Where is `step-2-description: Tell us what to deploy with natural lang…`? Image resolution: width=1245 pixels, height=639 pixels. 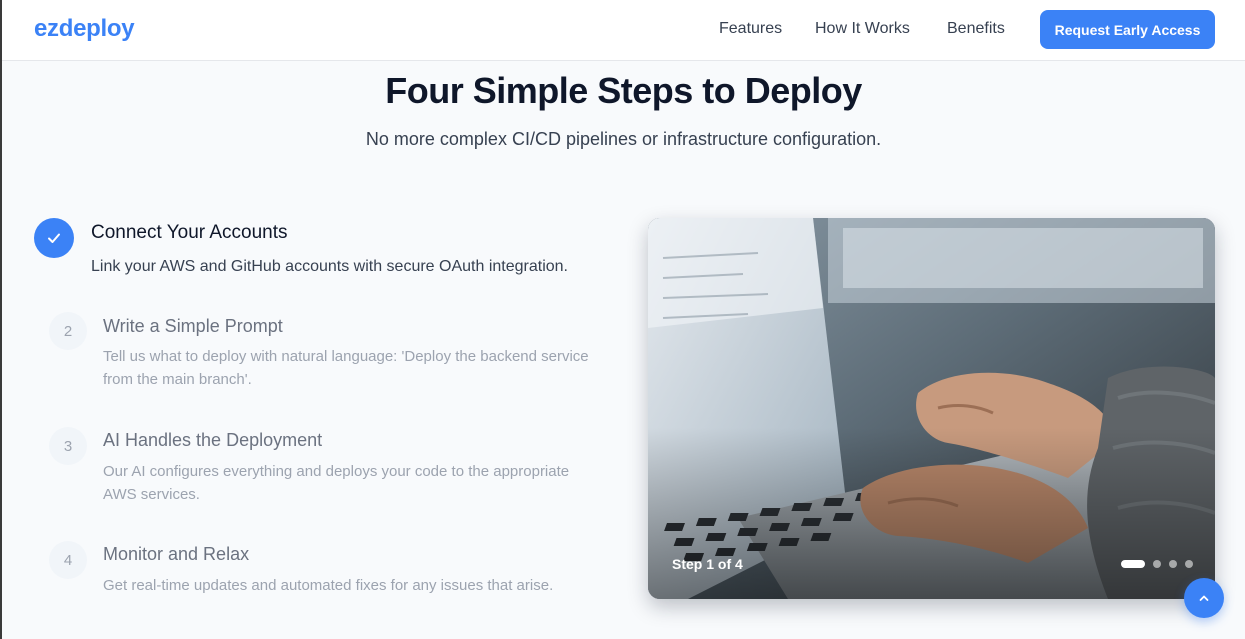
step-2-description: Tell us what to deploy with natural lang… is located at coordinates (346, 368).